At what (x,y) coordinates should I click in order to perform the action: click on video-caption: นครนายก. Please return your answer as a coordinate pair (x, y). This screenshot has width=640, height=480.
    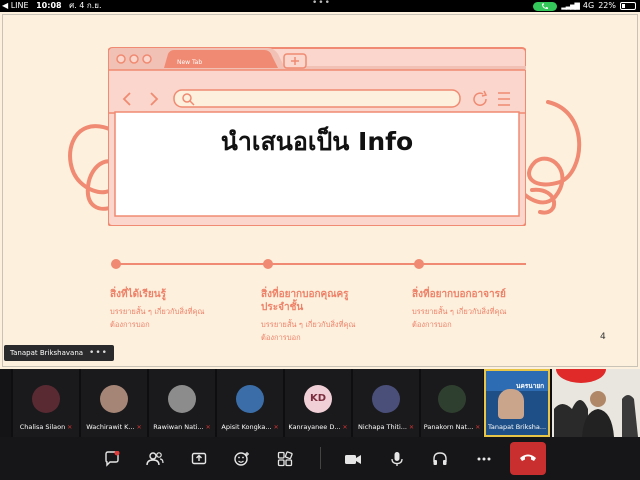
    Looking at the image, I should click on (530, 386).